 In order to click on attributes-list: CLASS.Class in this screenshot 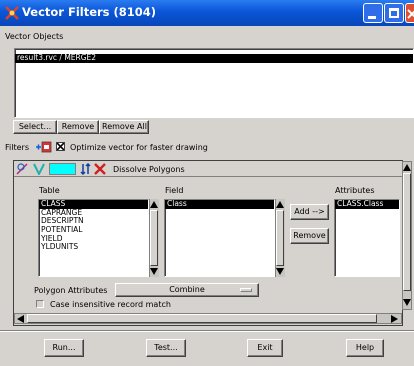, I will do `click(367, 238)`.